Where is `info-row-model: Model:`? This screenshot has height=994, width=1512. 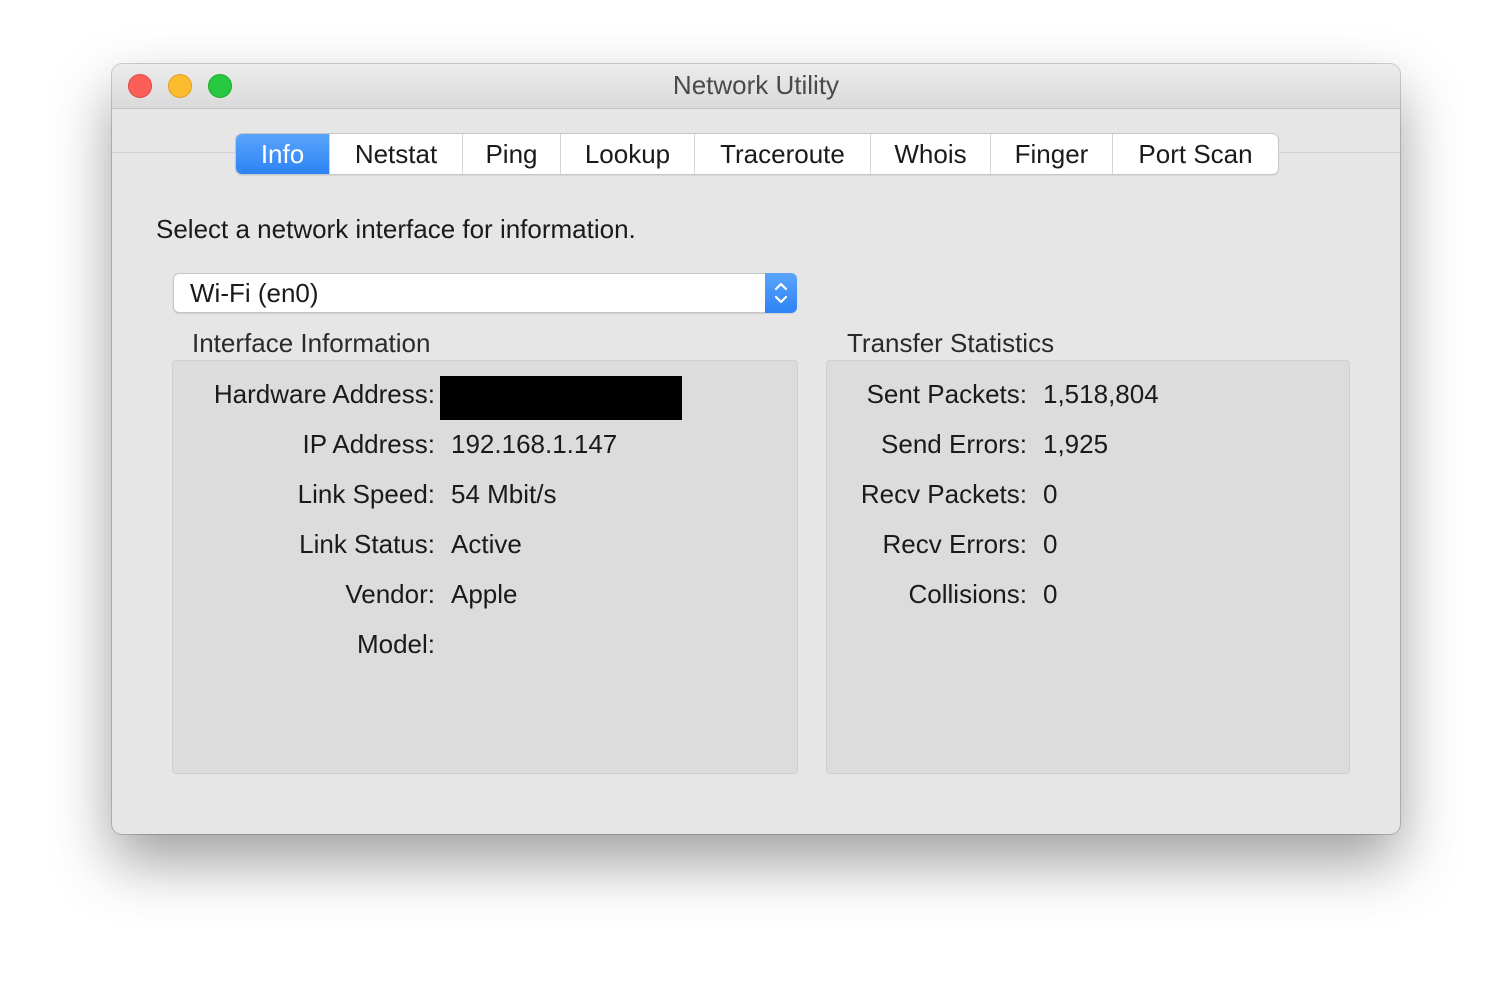
info-row-model: Model: is located at coordinates (485, 646).